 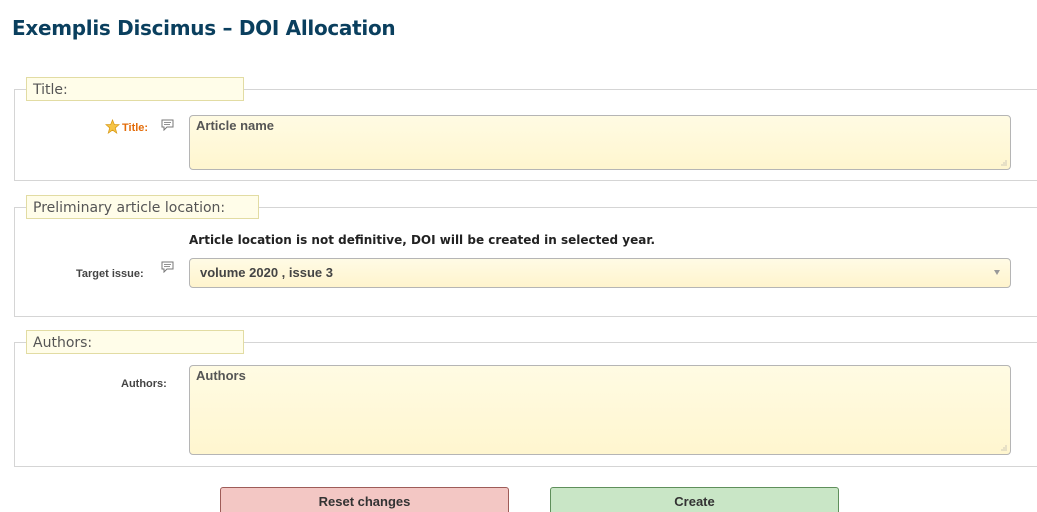 I want to click on authors-field-label: Authors:, so click(x=144, y=384).